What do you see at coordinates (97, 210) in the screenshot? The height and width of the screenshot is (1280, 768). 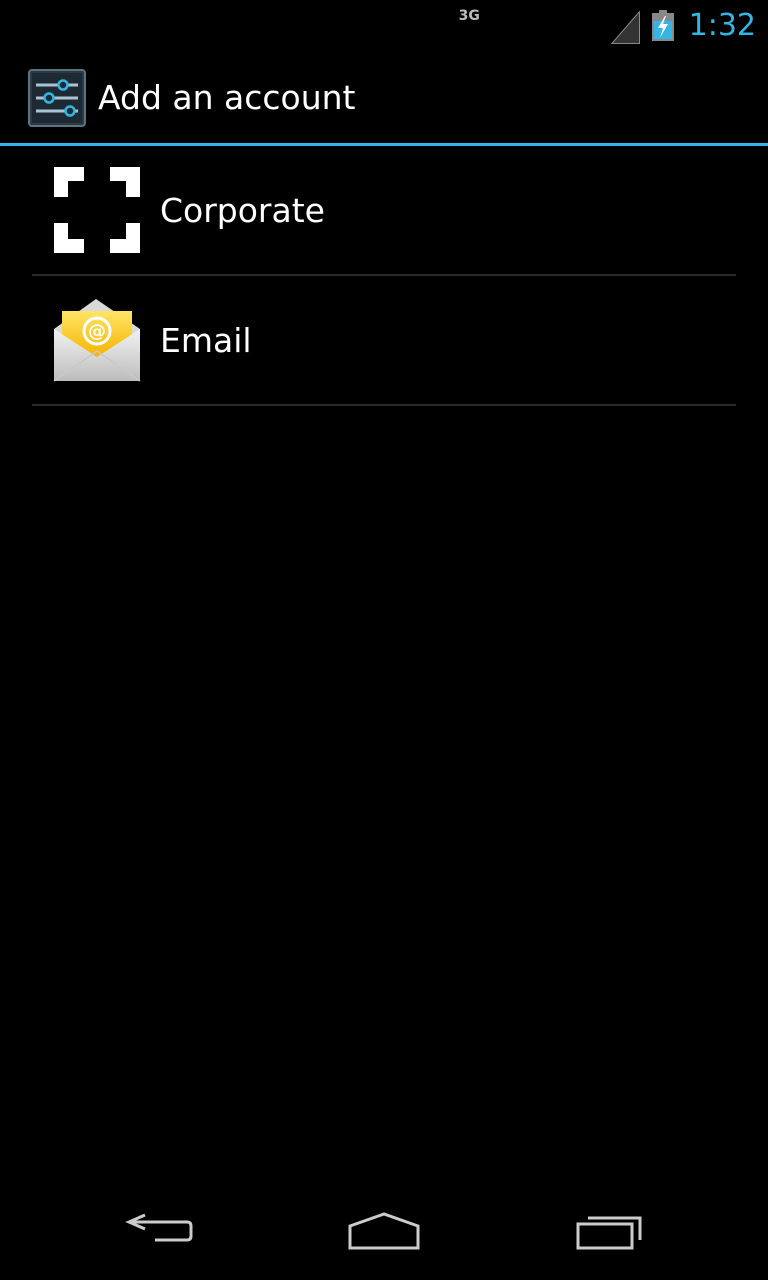 I see `corporate-frame-icon` at bounding box center [97, 210].